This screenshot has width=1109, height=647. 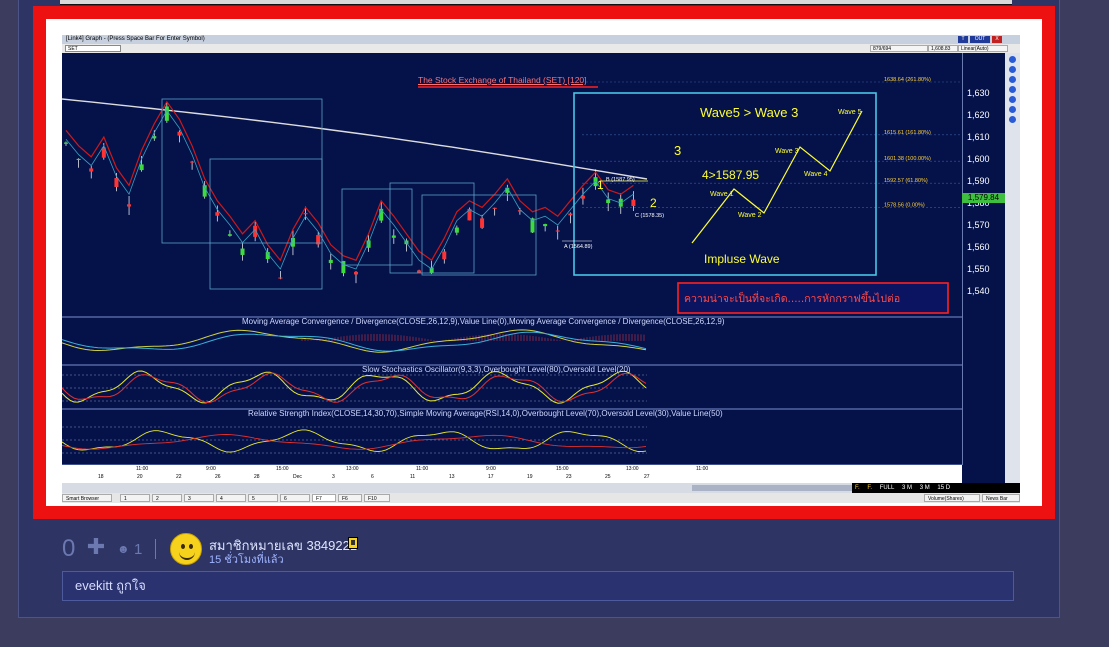 What do you see at coordinates (96, 547) in the screenshot?
I see `plus-icon: ✚` at bounding box center [96, 547].